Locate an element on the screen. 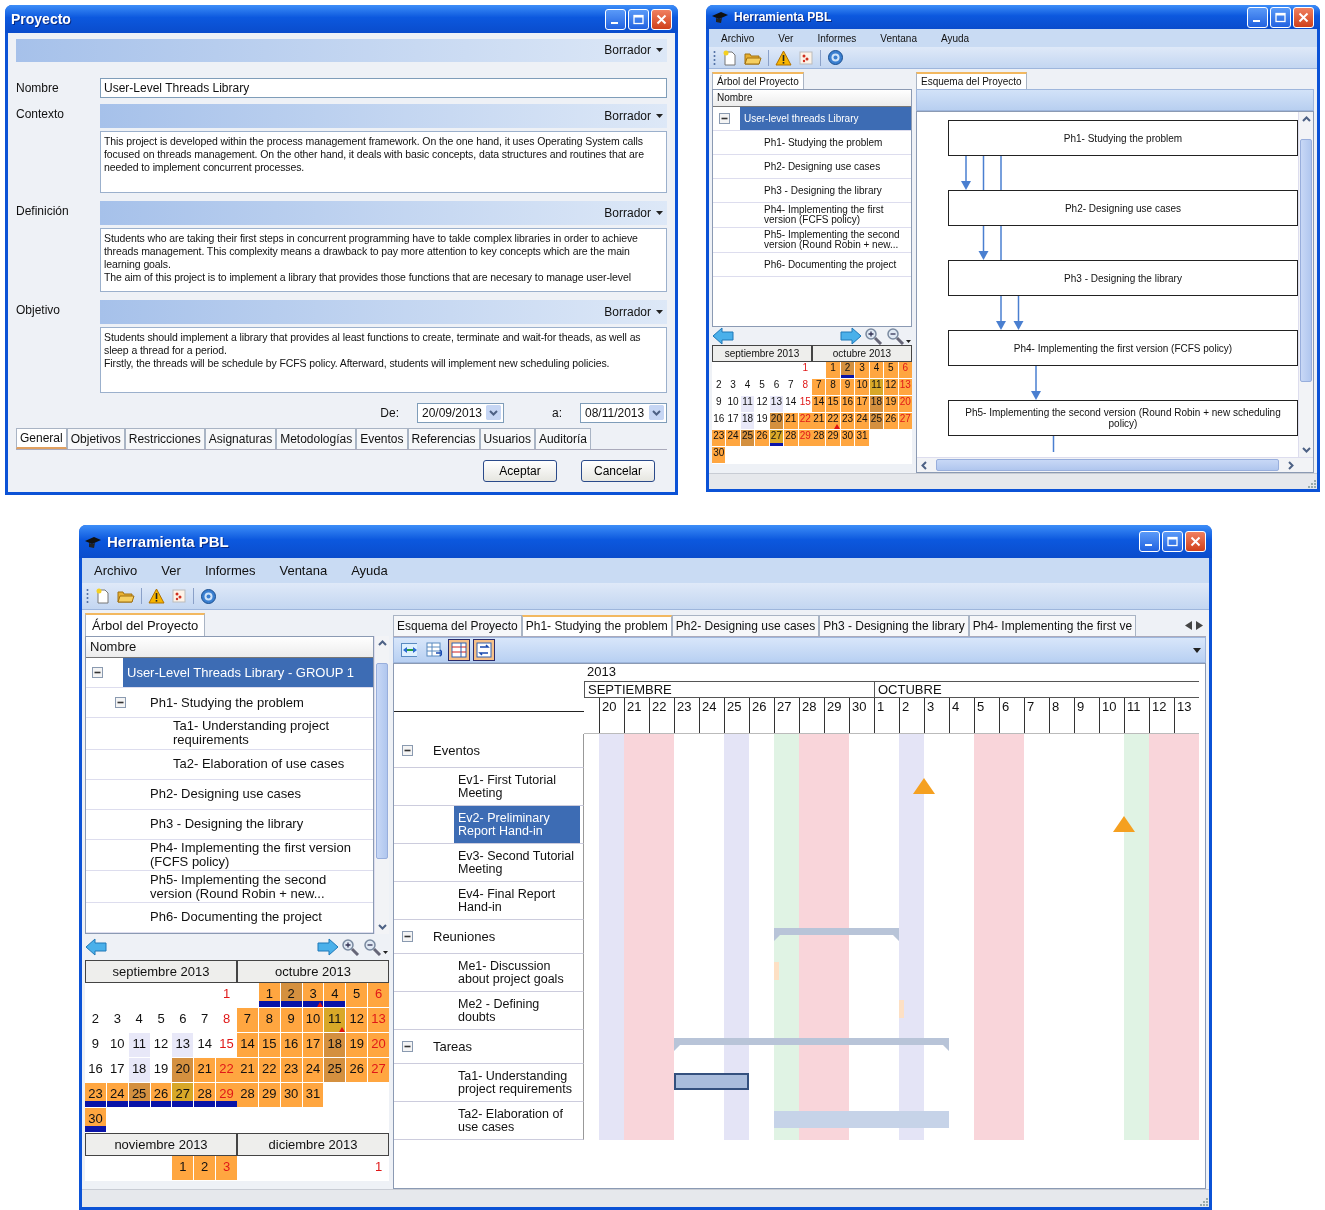 This screenshot has height=1210, width=1325. warning-icon is located at coordinates (783, 57).